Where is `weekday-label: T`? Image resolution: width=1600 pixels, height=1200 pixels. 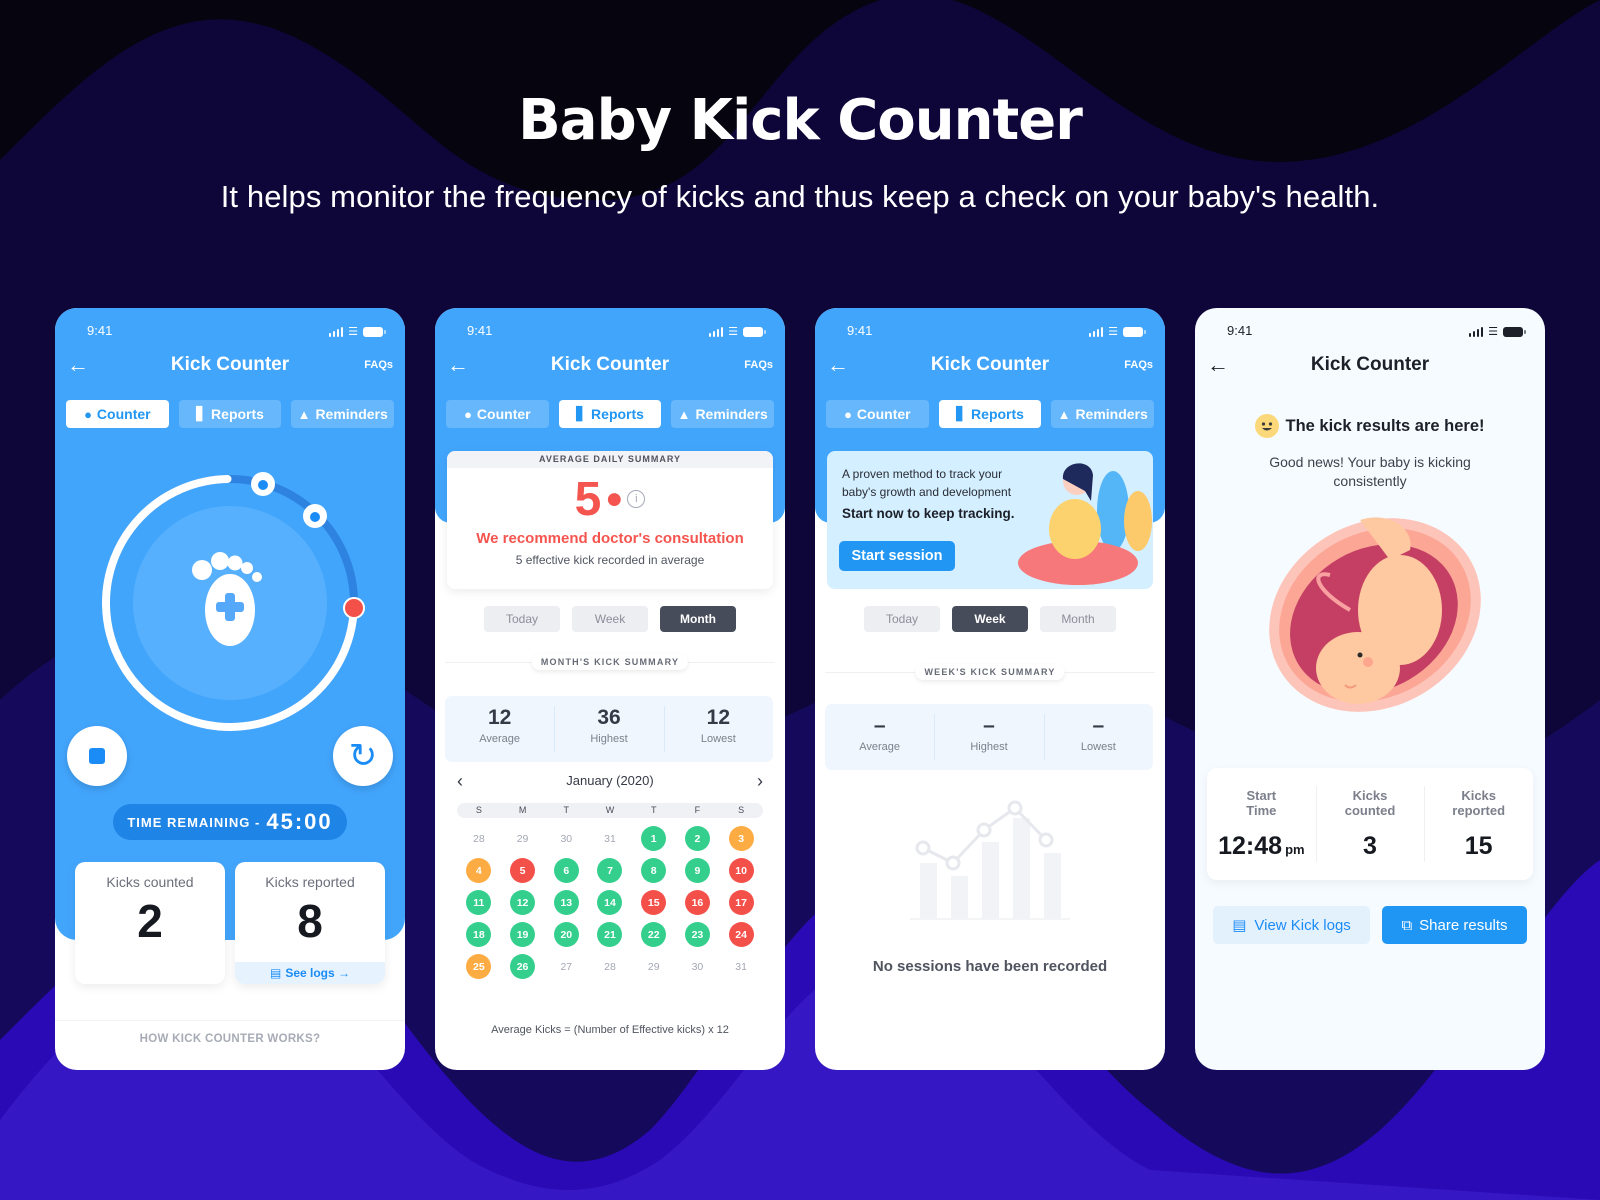 weekday-label: T is located at coordinates (653, 810).